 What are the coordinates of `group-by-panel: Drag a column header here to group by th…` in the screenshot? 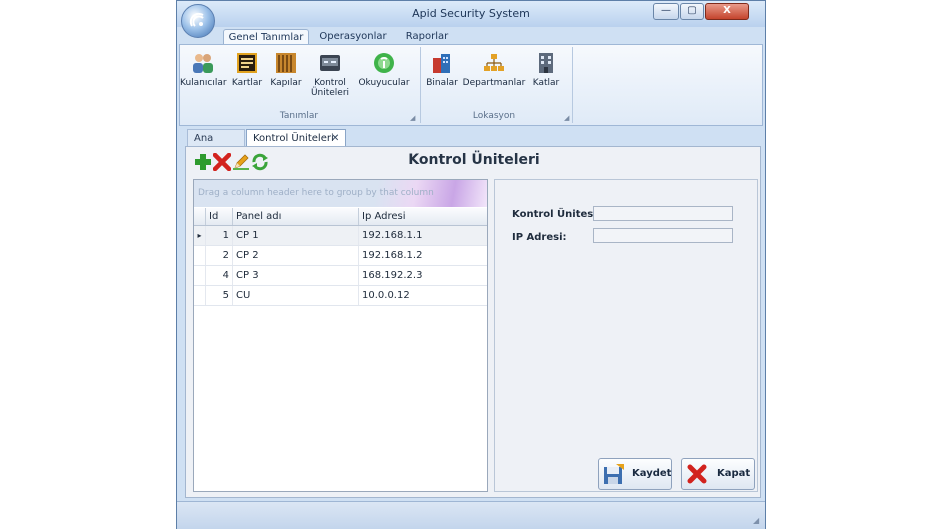 It's located at (340, 193).